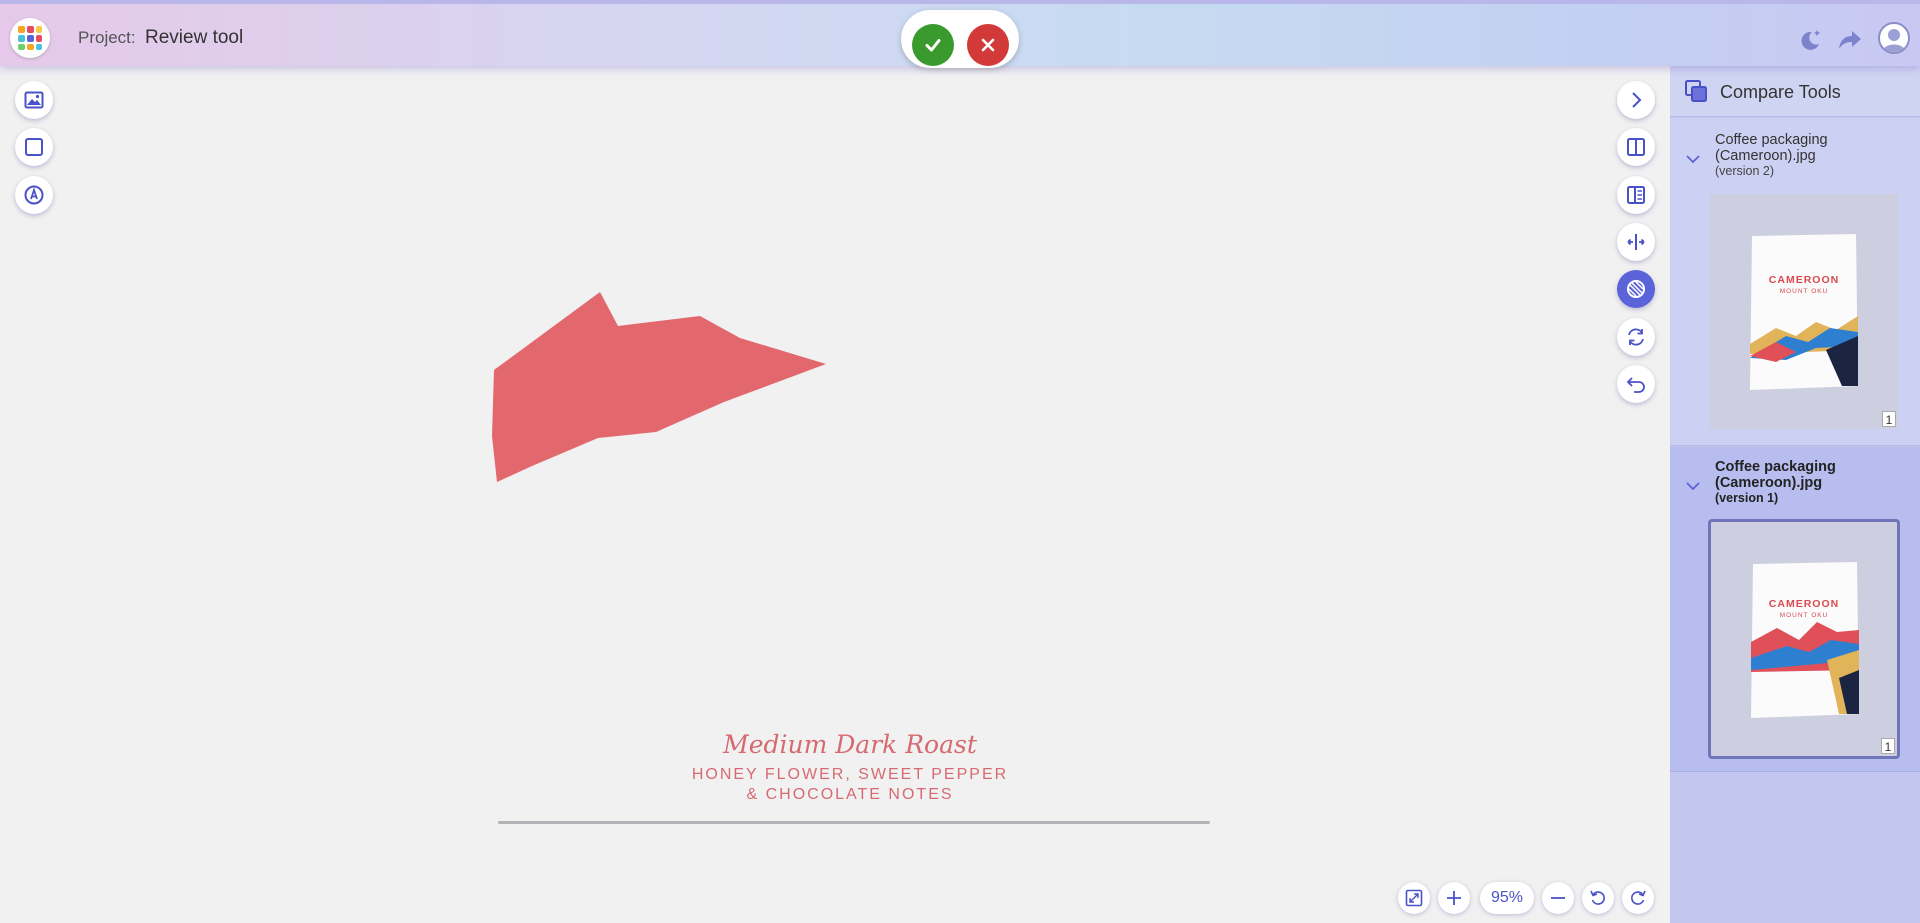 The image size is (1920, 923). I want to click on check-icon, so click(933, 45).